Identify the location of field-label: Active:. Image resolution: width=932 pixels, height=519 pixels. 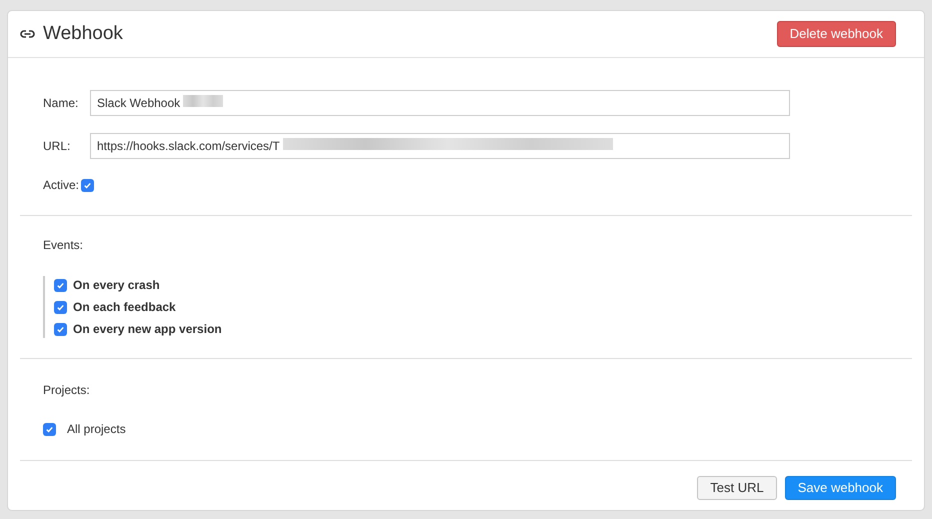
(61, 185).